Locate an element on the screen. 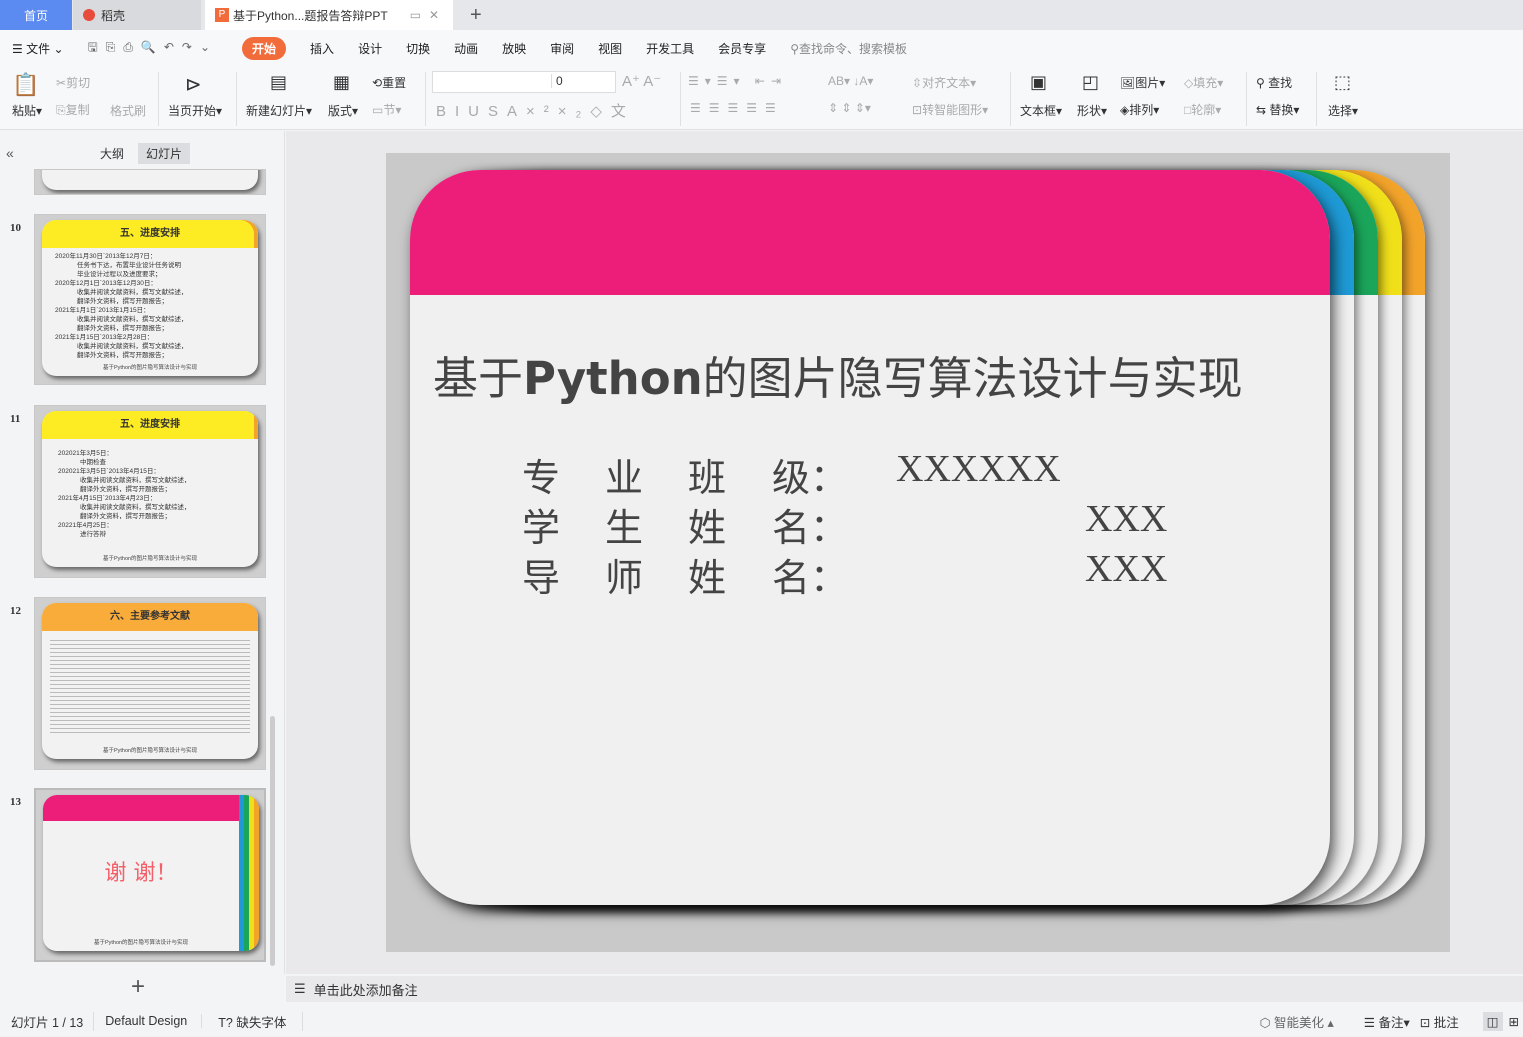 This screenshot has width=1523, height=1037. paste-button: 粘贴▾ is located at coordinates (27, 110).